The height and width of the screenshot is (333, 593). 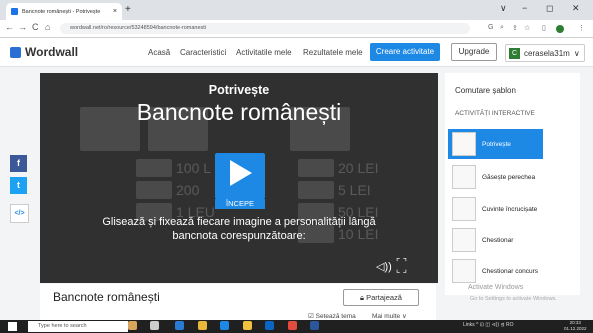 I want to click on close-window-button: ✕, so click(x=576, y=8).